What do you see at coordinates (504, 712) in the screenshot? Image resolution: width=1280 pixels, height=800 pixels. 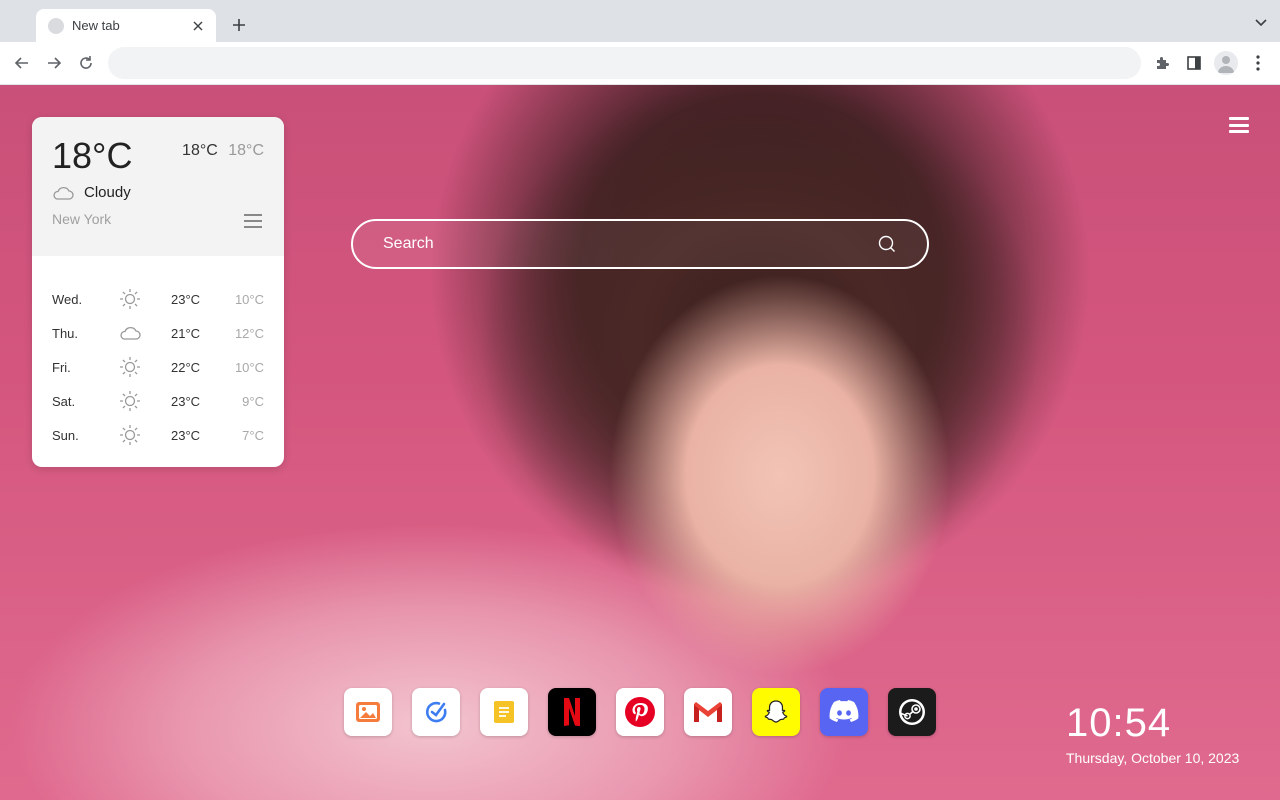 I see `notes-icon` at bounding box center [504, 712].